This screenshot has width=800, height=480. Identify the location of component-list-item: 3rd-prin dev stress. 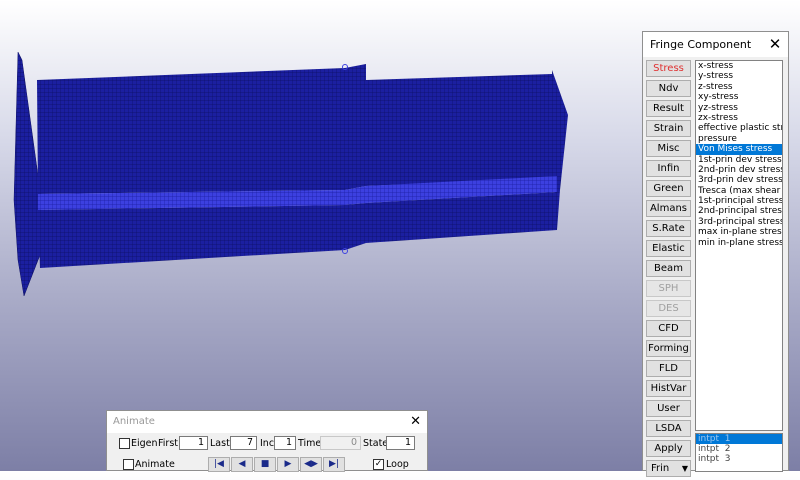
(739, 180).